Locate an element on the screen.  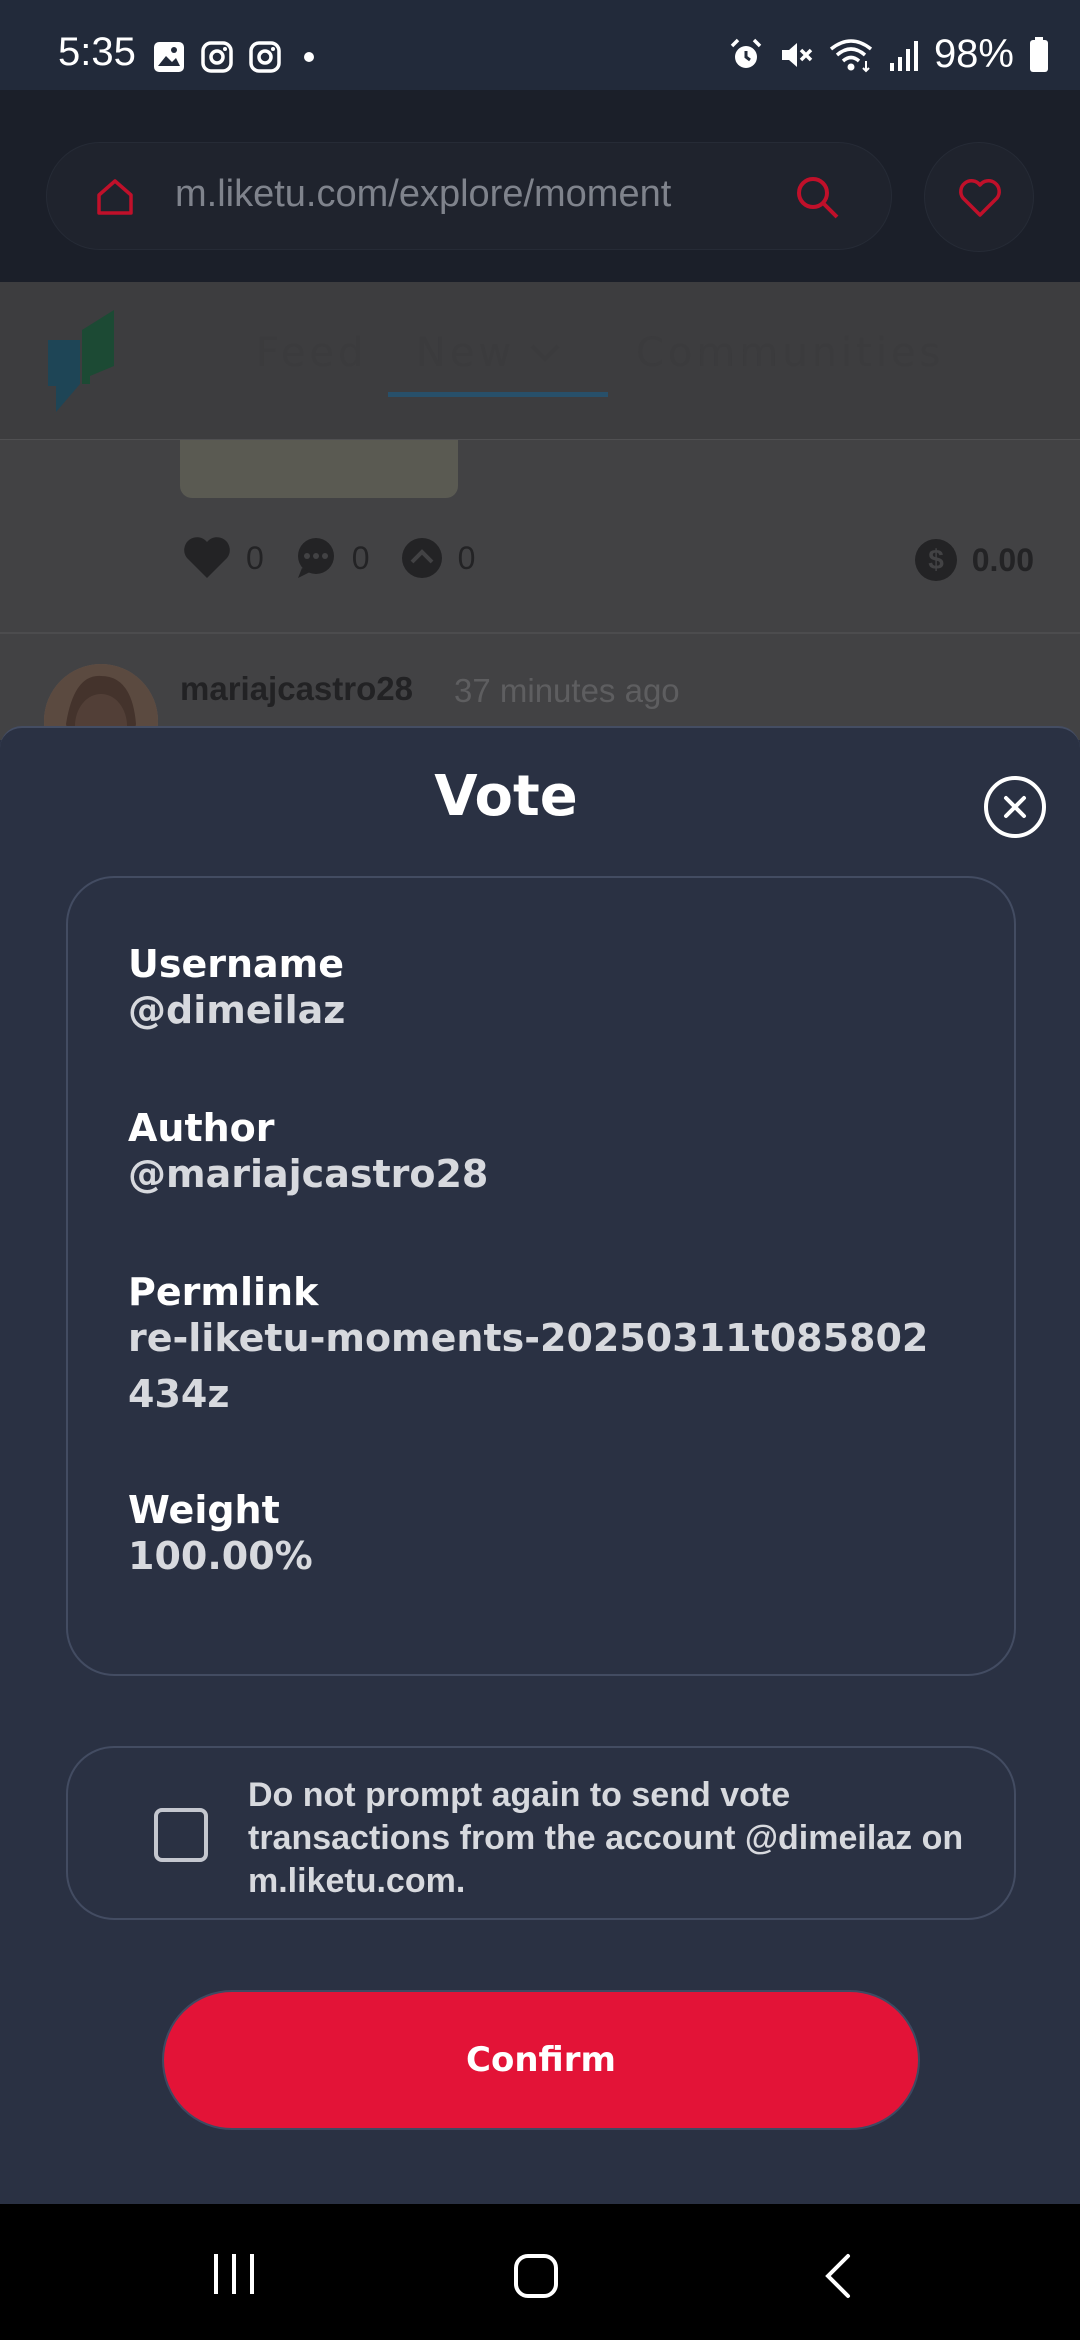
back-icon is located at coordinates (838, 2276).